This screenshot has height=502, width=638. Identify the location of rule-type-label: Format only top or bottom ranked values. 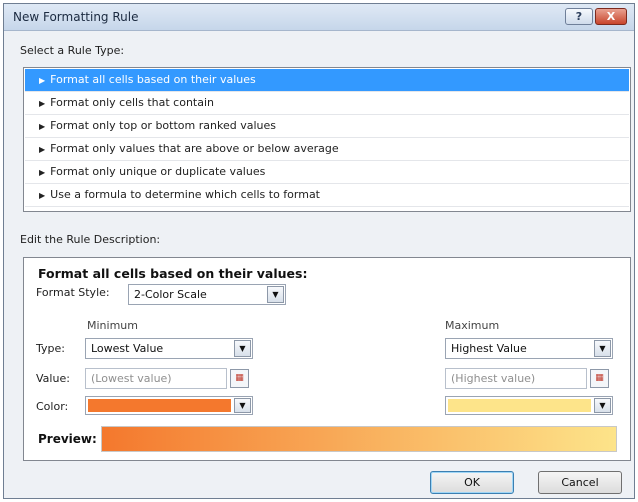
(163, 125).